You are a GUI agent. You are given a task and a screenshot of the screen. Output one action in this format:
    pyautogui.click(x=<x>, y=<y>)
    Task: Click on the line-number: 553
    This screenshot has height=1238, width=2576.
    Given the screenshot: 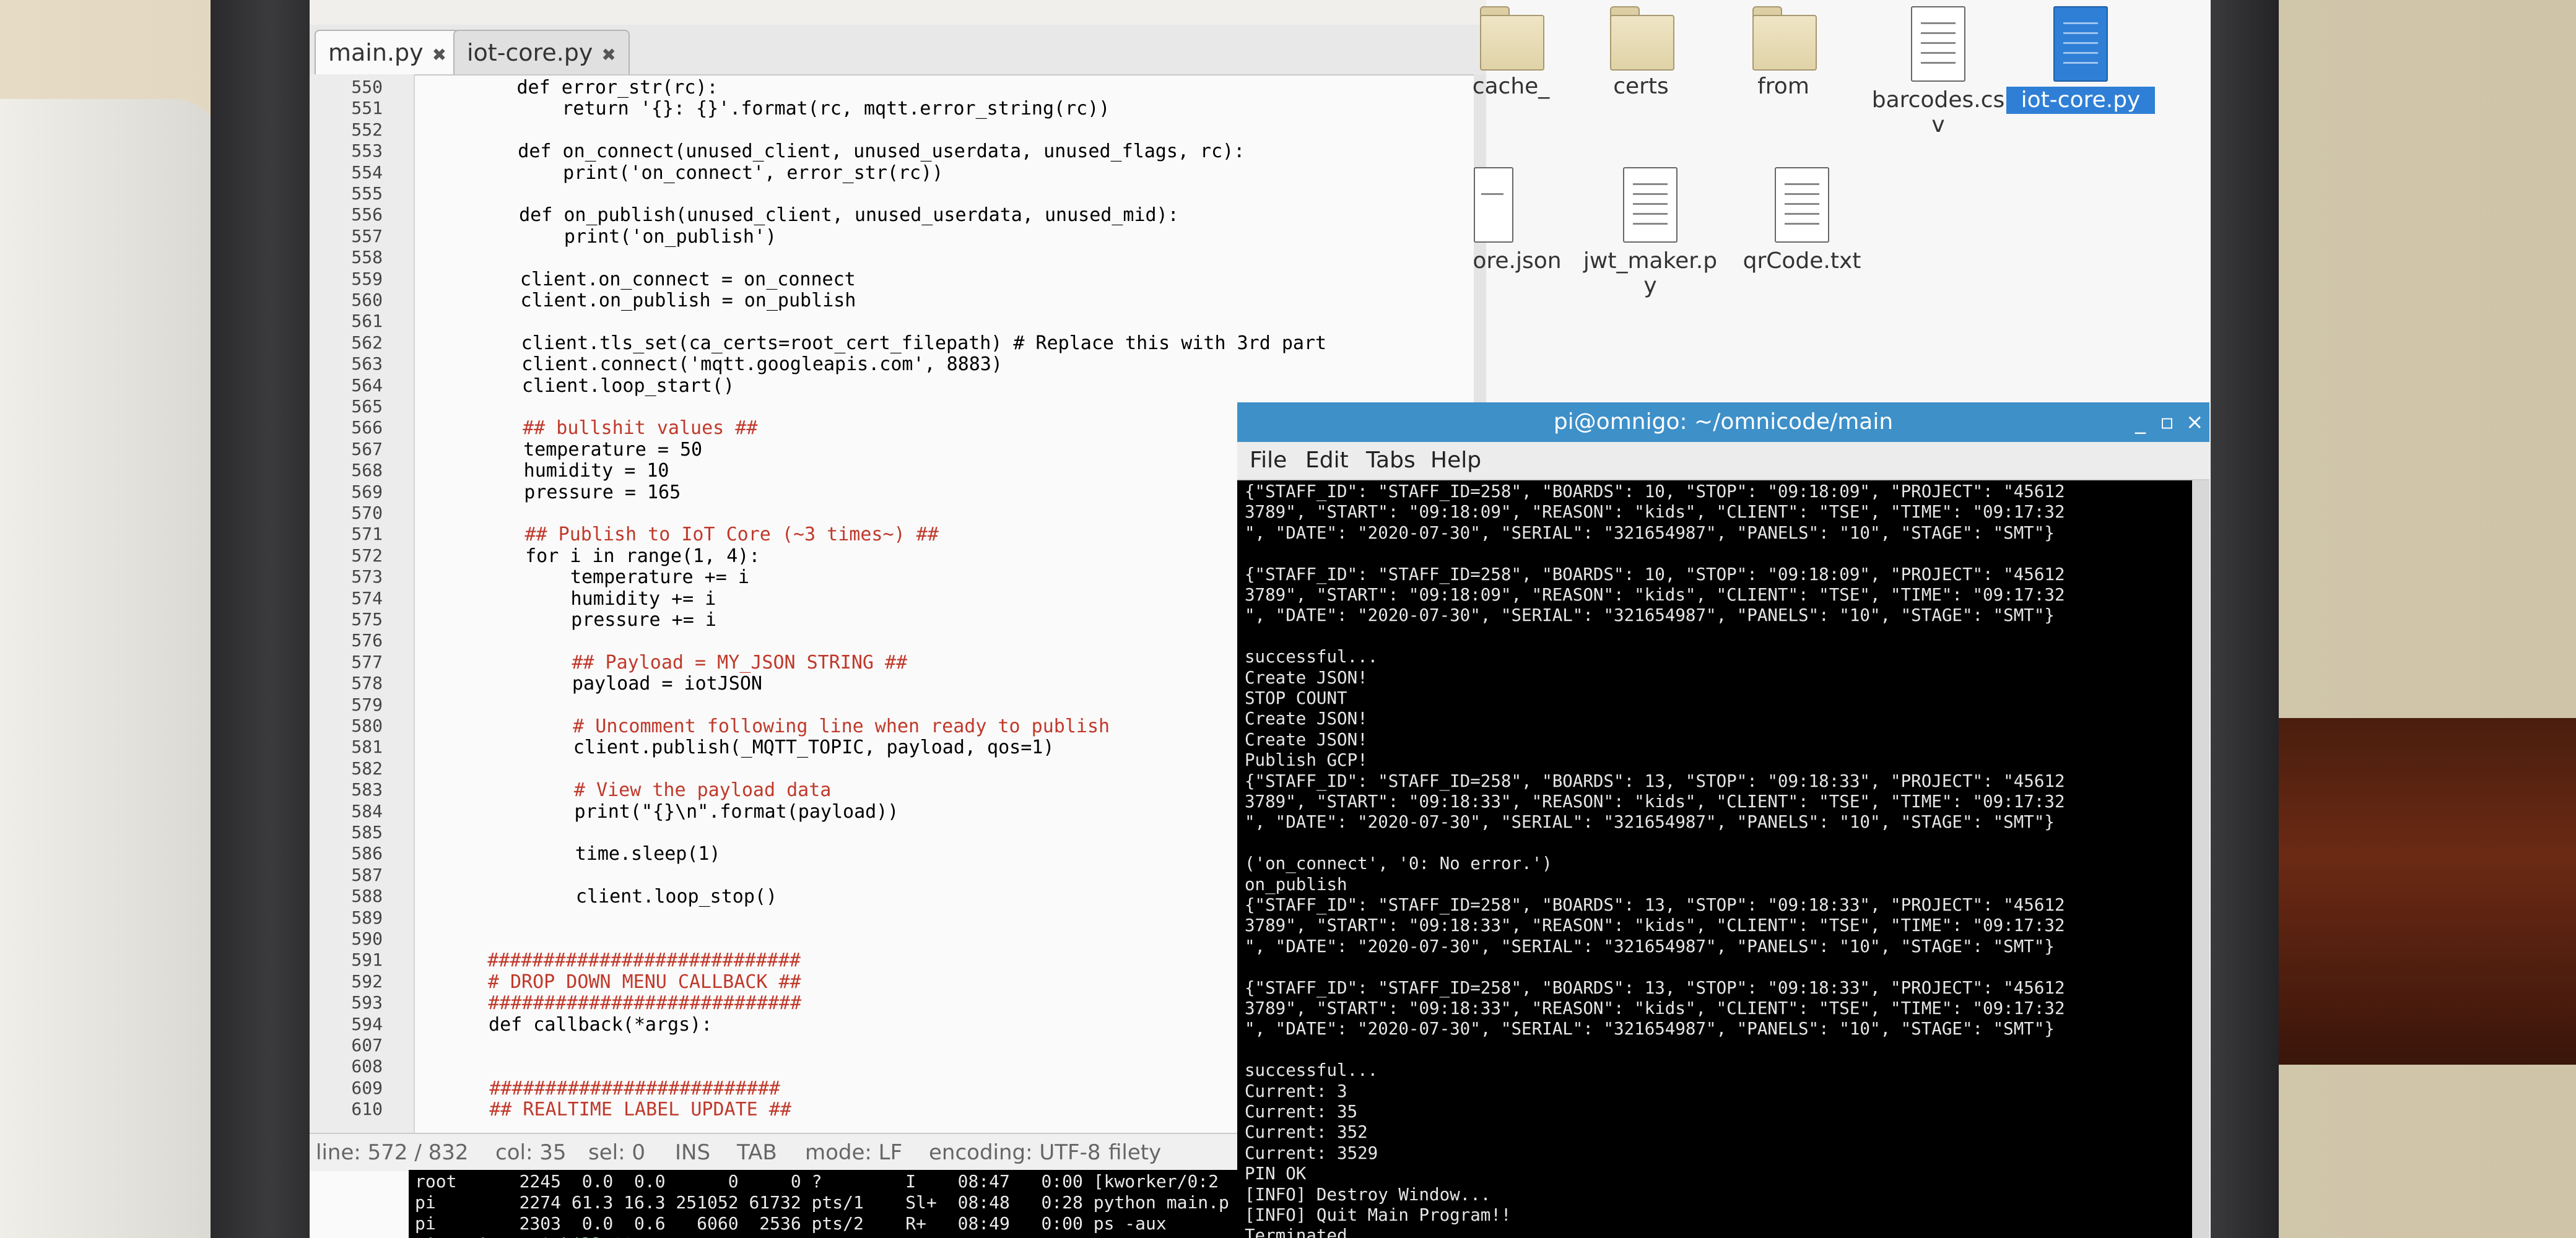 What is the action you would take?
    pyautogui.click(x=367, y=151)
    